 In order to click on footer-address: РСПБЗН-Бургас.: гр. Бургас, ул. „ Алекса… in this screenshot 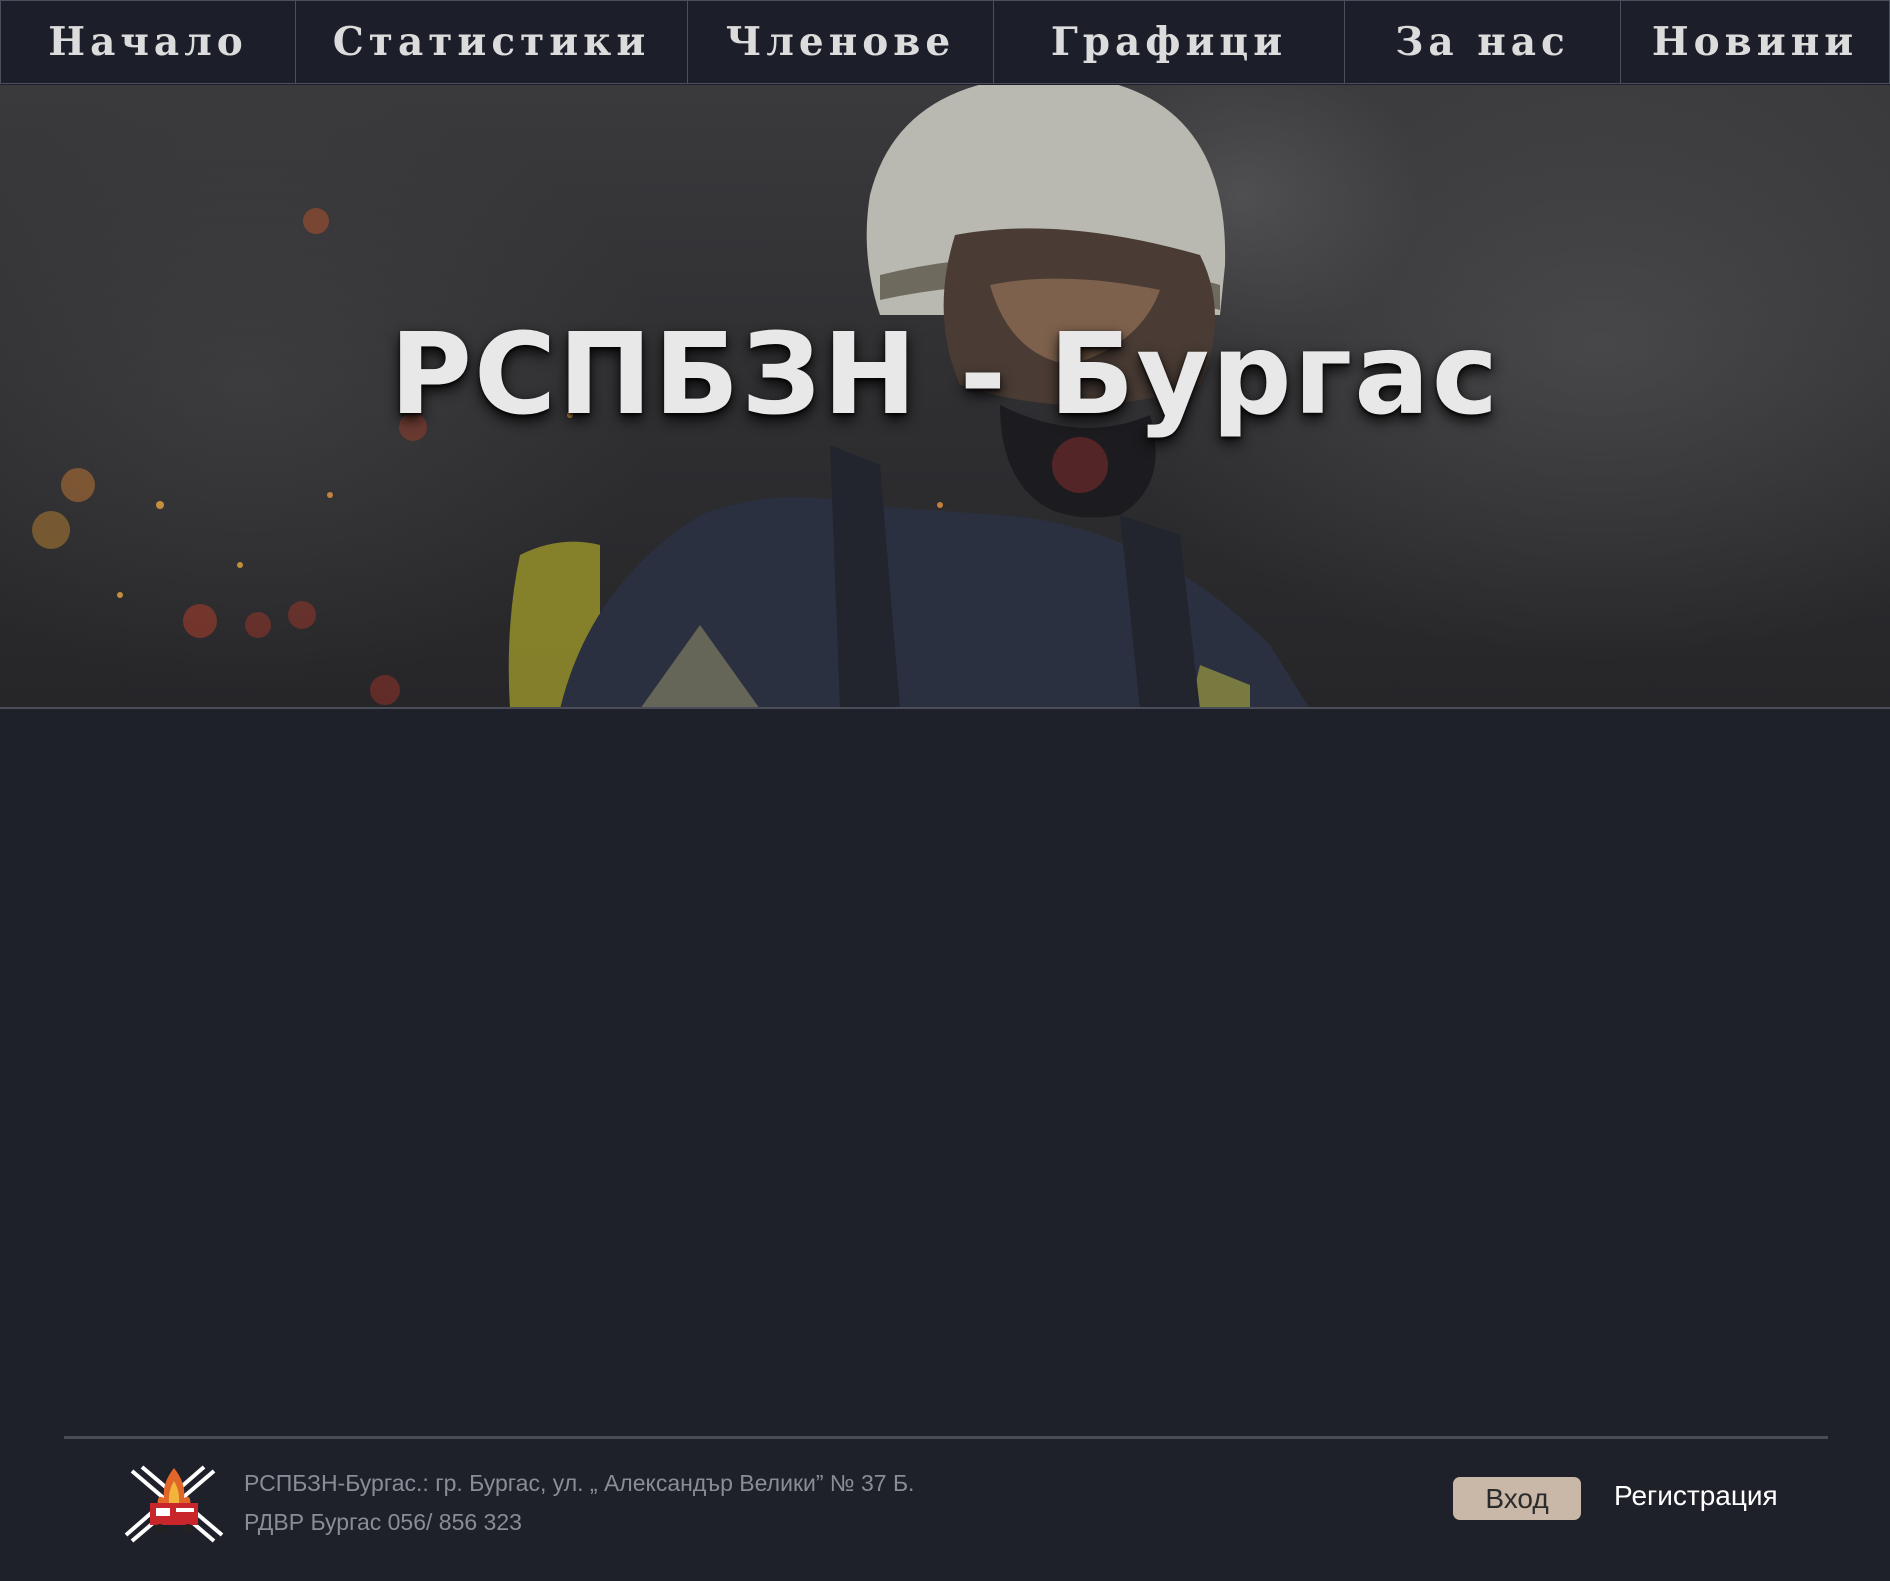, I will do `click(579, 1483)`.